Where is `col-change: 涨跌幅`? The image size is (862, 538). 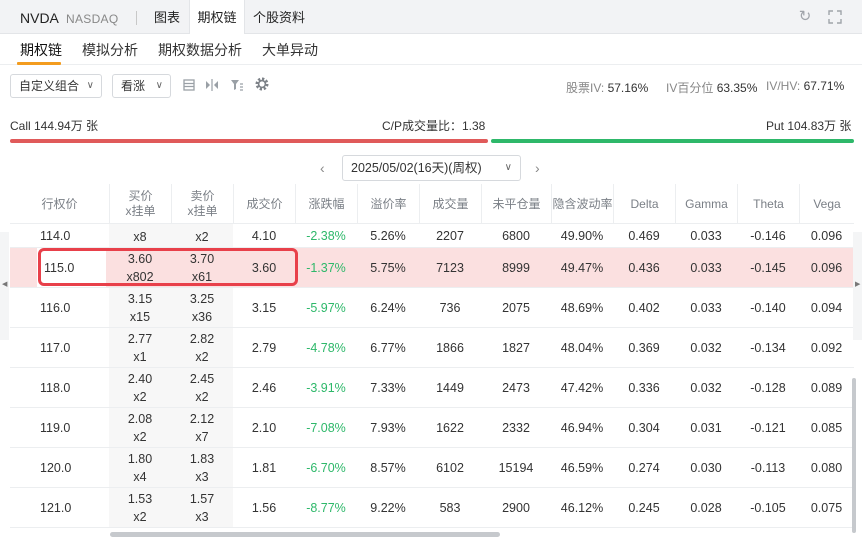
col-change: 涨跌幅 is located at coordinates (326, 204).